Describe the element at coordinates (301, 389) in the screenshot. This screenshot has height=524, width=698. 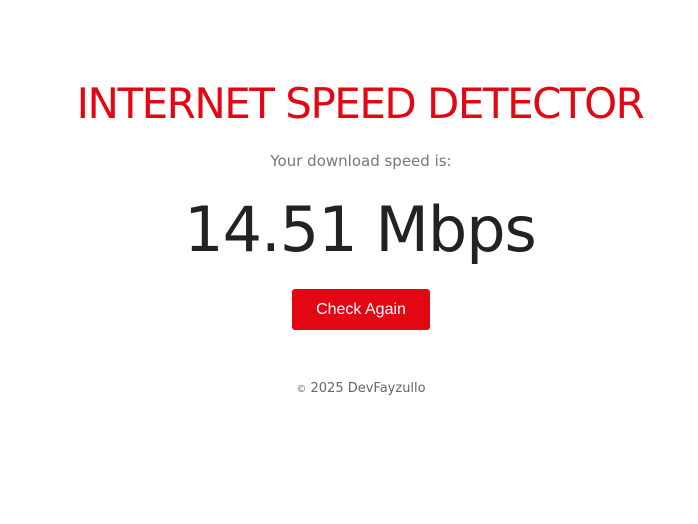
I see `copyright-symbol: ©` at that location.